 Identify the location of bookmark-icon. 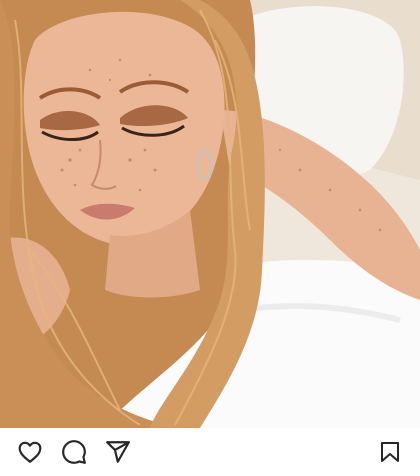
(390, 452).